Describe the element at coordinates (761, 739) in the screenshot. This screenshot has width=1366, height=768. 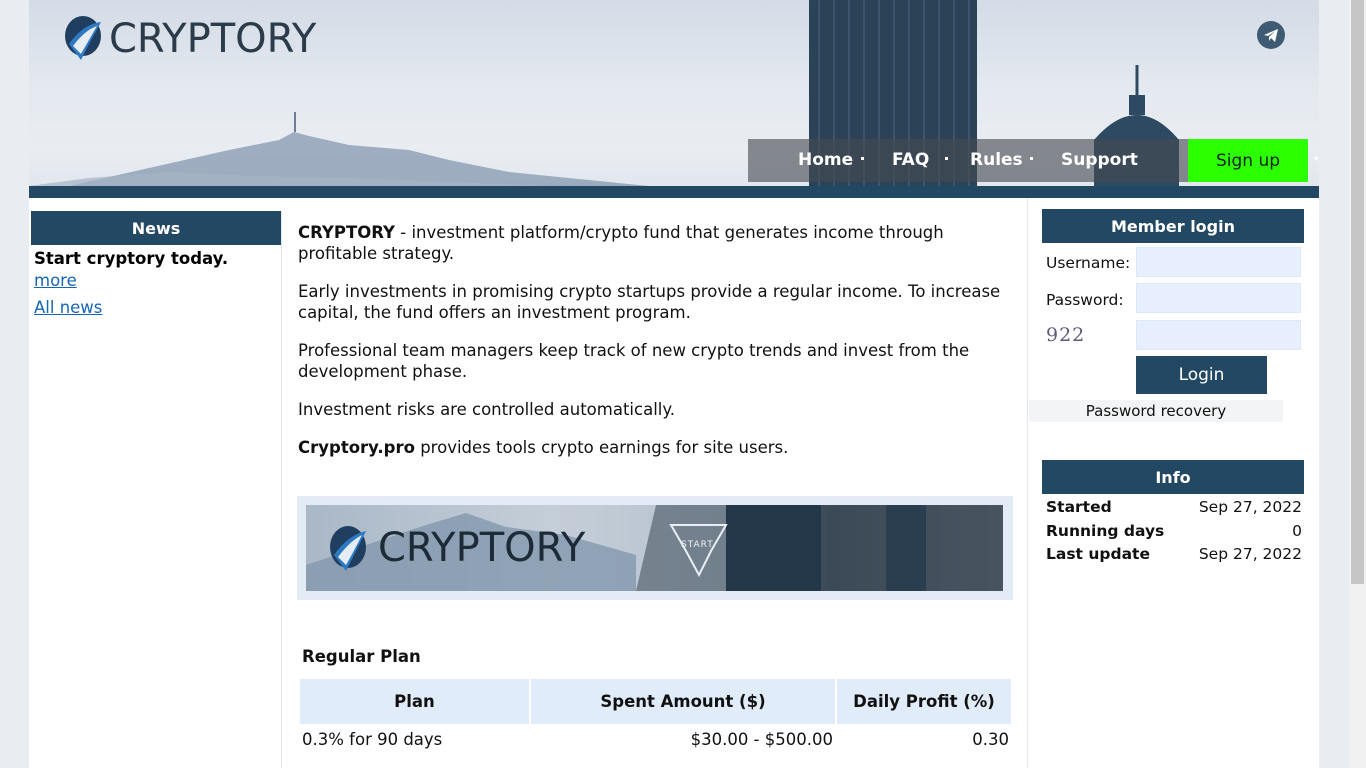
I see `amount-cell: $30.00 - $500.00` at that location.